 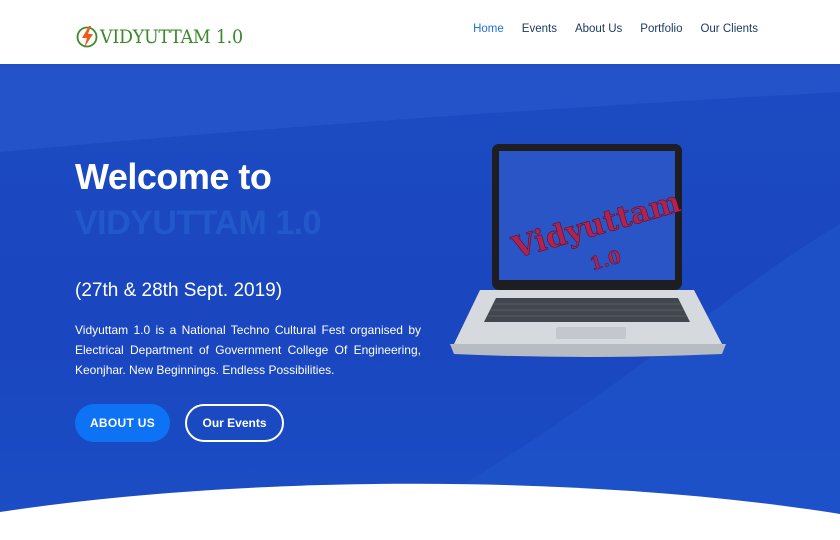 What do you see at coordinates (234, 423) in the screenshot?
I see `our-events-button: Our Events` at bounding box center [234, 423].